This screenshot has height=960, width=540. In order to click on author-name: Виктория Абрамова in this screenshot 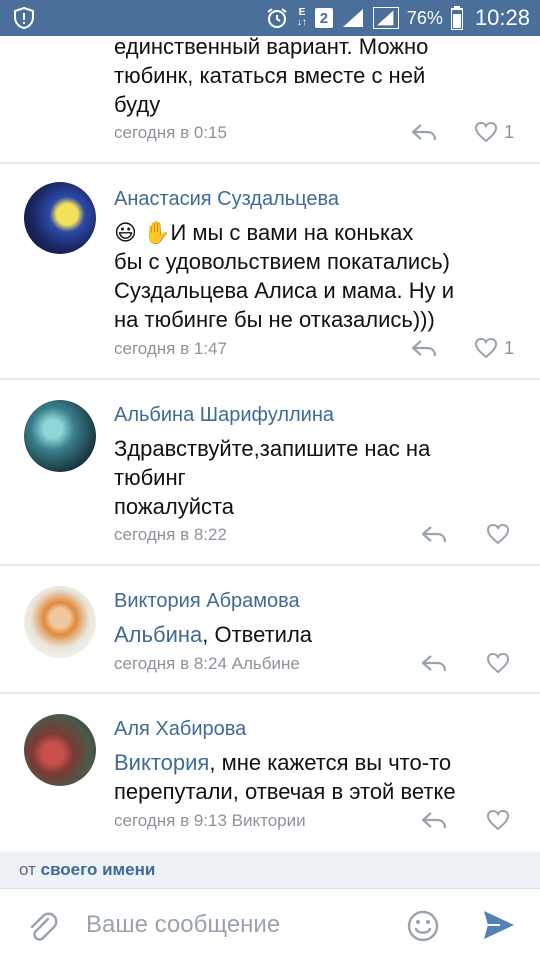, I will do `click(207, 601)`.